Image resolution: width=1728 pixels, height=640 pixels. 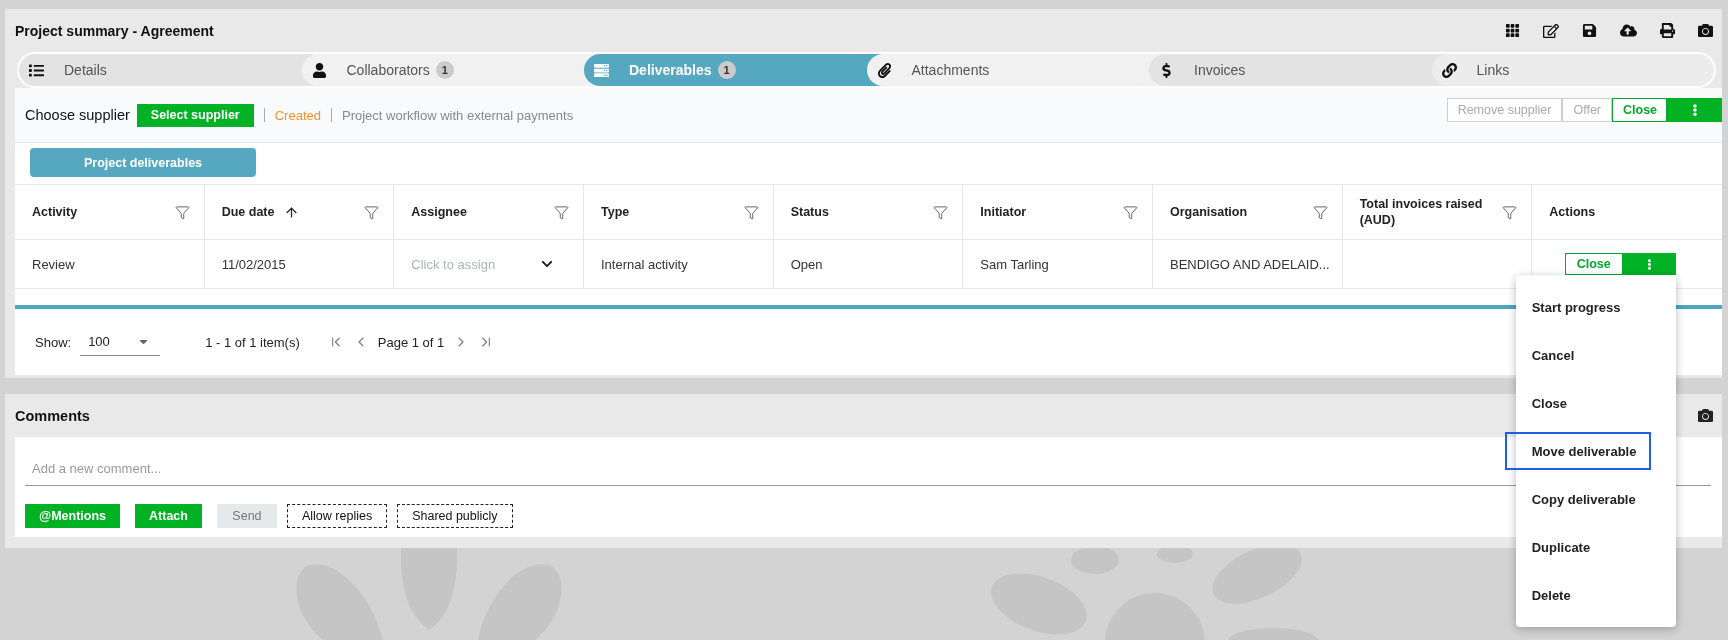 What do you see at coordinates (1595, 307) in the screenshot?
I see `menu-item: Start progress` at bounding box center [1595, 307].